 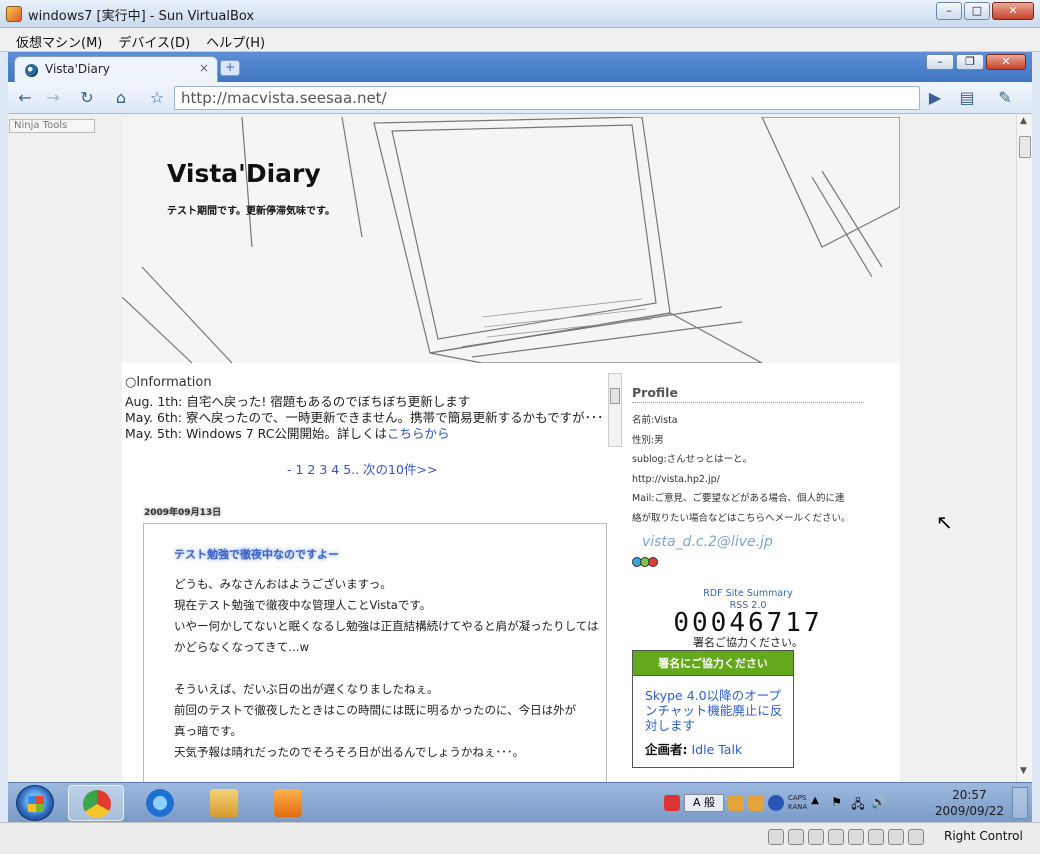 I want to click on ime-pad-icon, so click(x=756, y=803).